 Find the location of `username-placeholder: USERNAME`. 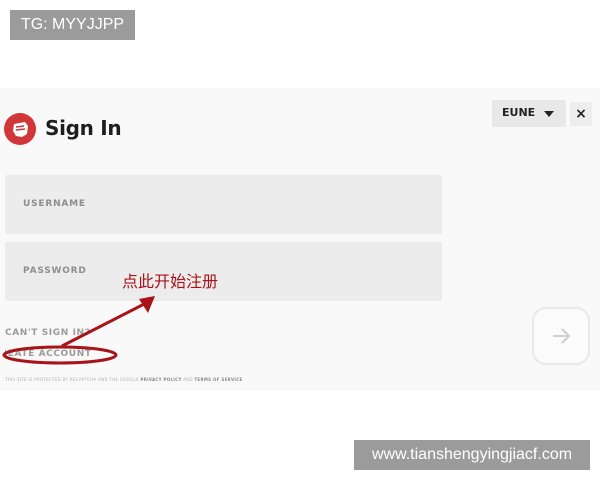

username-placeholder: USERNAME is located at coordinates (54, 204).